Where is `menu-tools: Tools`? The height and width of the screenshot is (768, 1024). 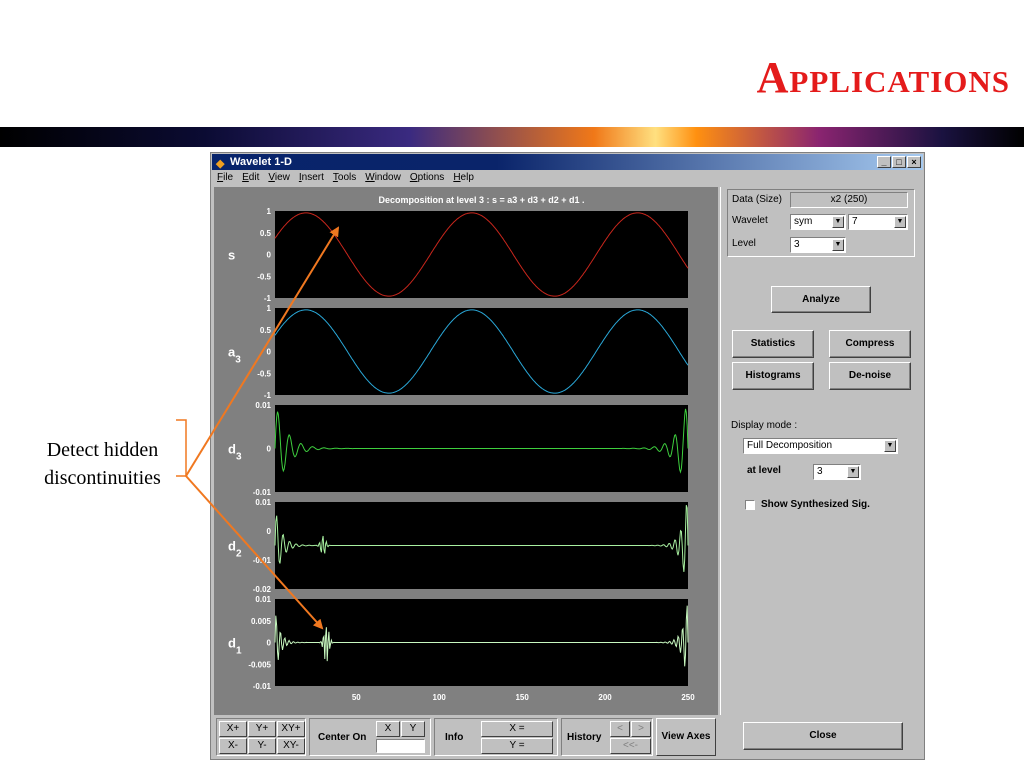
menu-tools: Tools is located at coordinates (344, 177).